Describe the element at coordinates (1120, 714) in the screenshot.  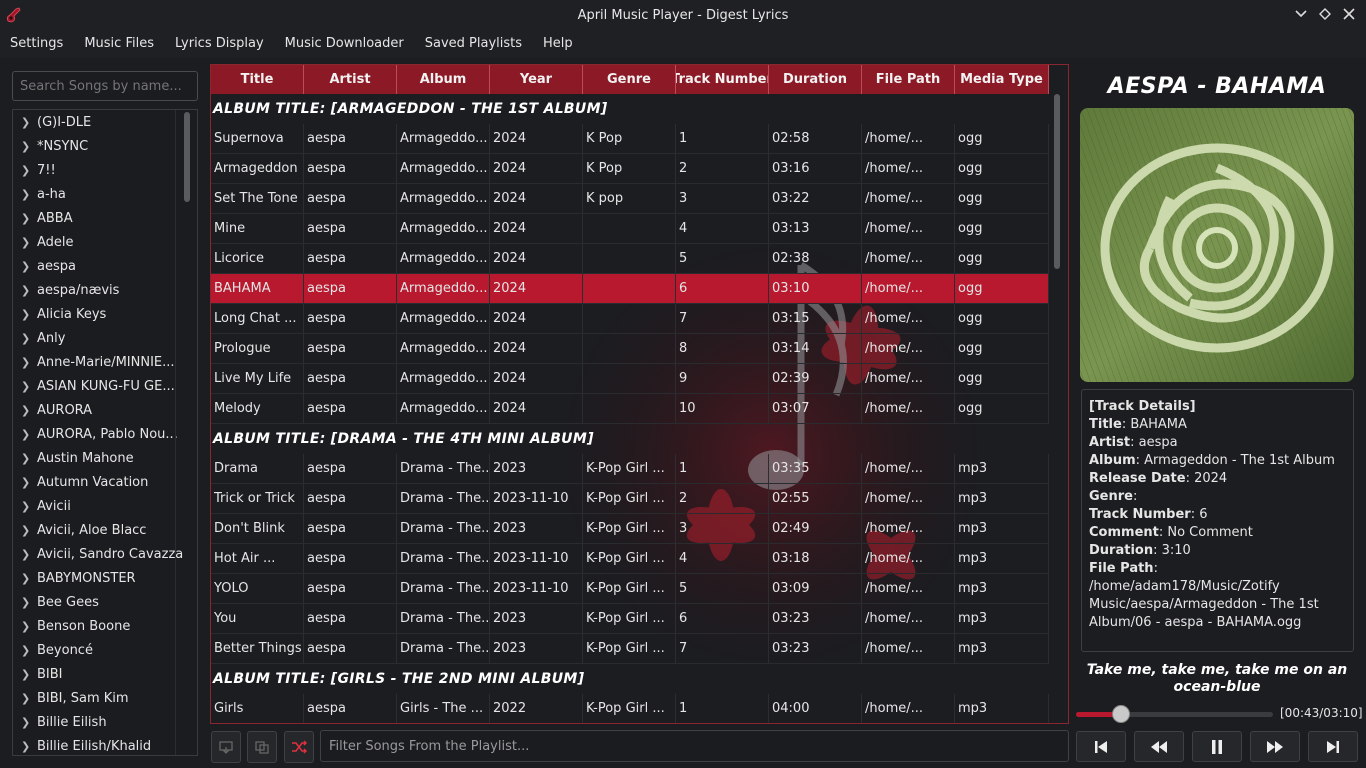
I see `progress-handle` at that location.